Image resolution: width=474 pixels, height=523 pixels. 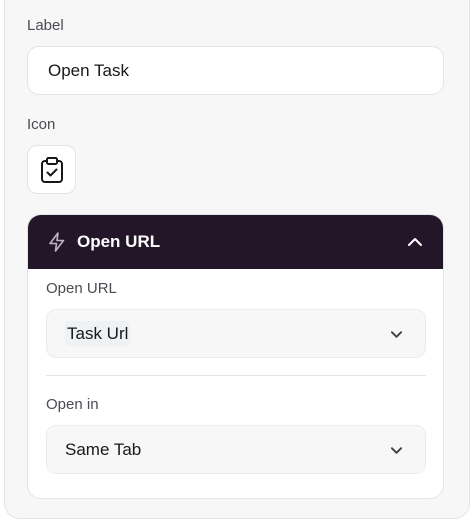 What do you see at coordinates (72, 404) in the screenshot?
I see `open-in-label: Open in` at bounding box center [72, 404].